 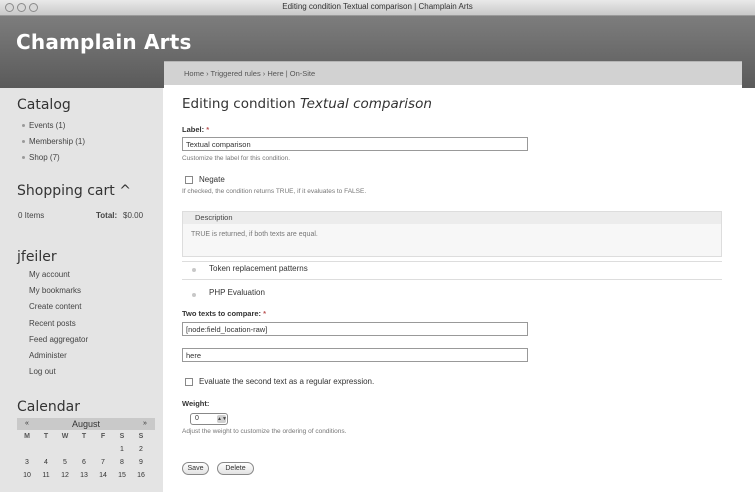 What do you see at coordinates (46, 475) in the screenshot?
I see `calendar-day: 11` at bounding box center [46, 475].